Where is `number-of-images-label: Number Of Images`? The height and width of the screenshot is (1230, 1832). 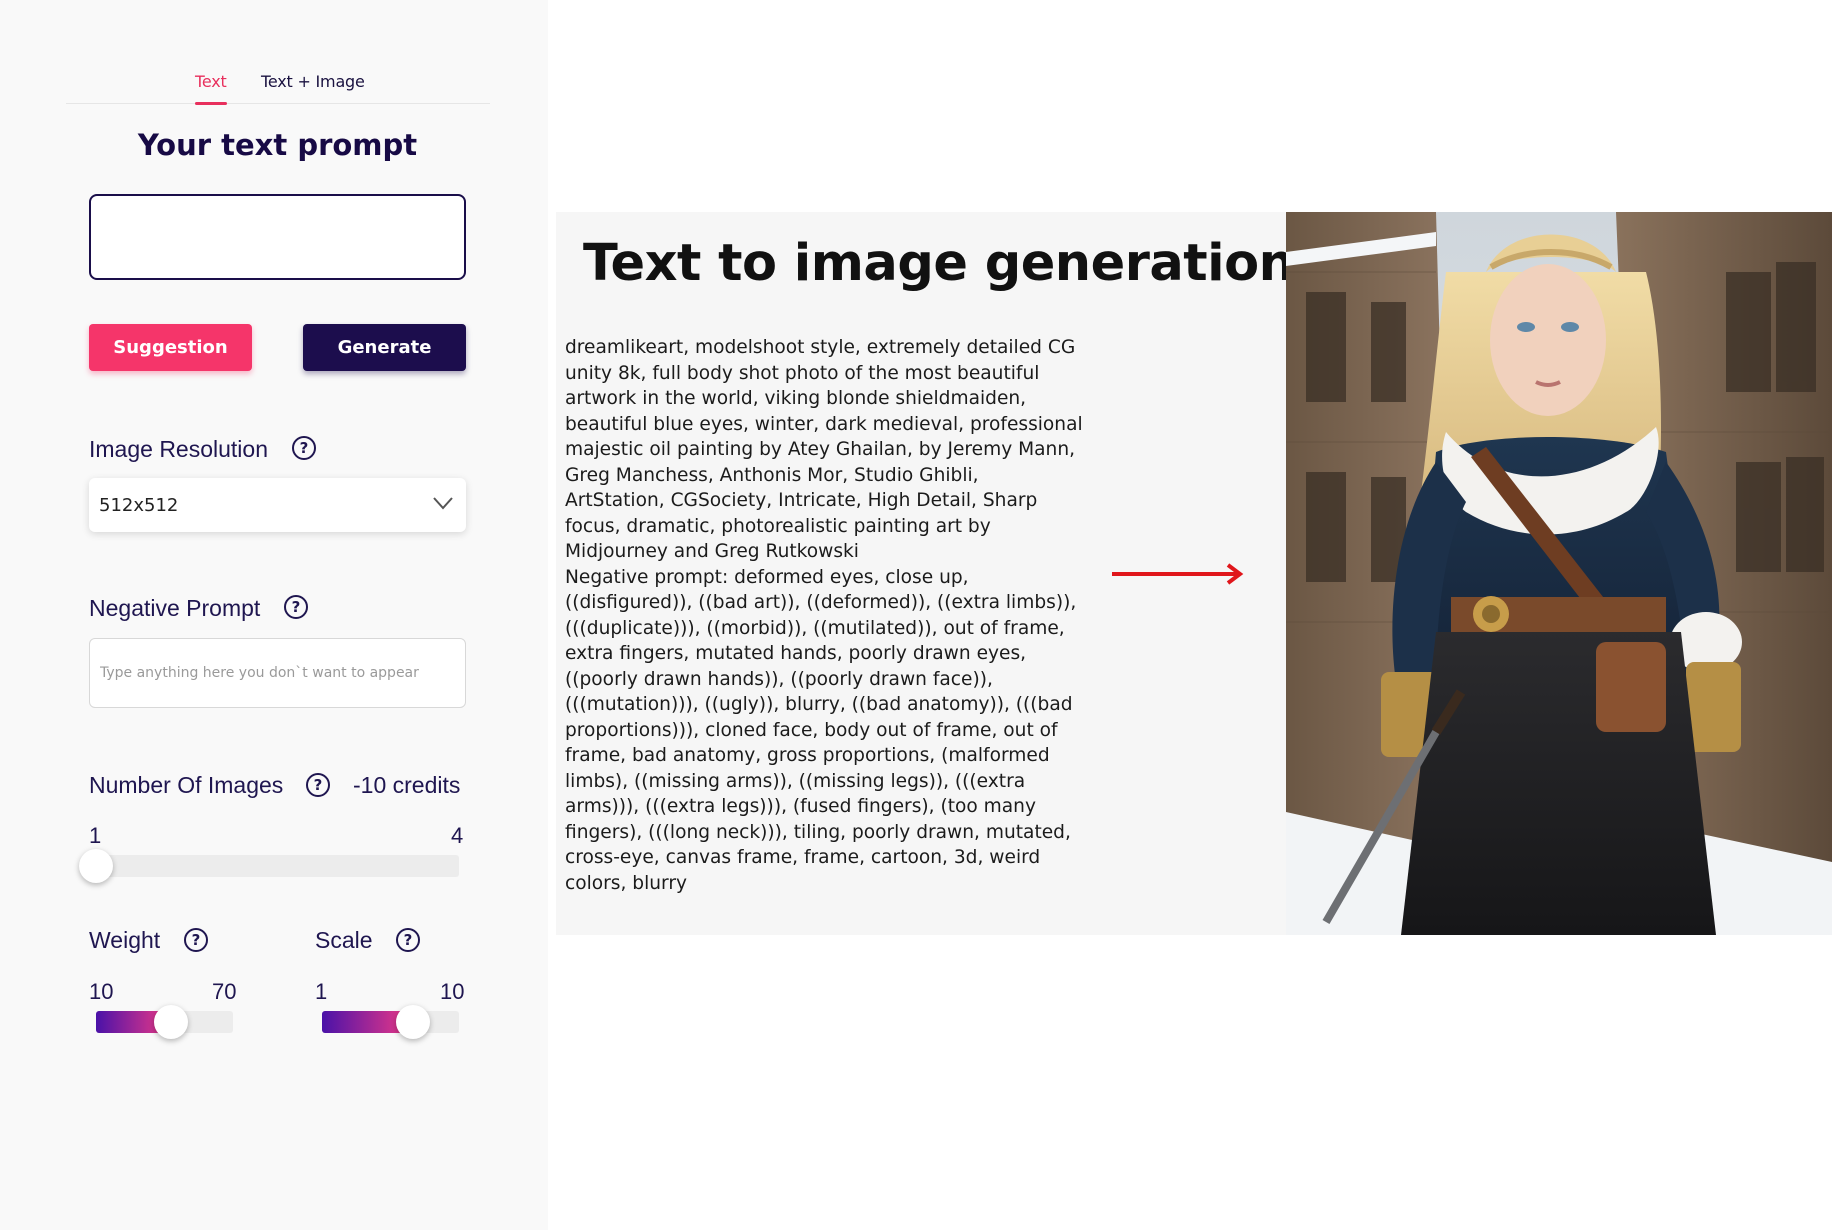 number-of-images-label: Number Of Images is located at coordinates (186, 785).